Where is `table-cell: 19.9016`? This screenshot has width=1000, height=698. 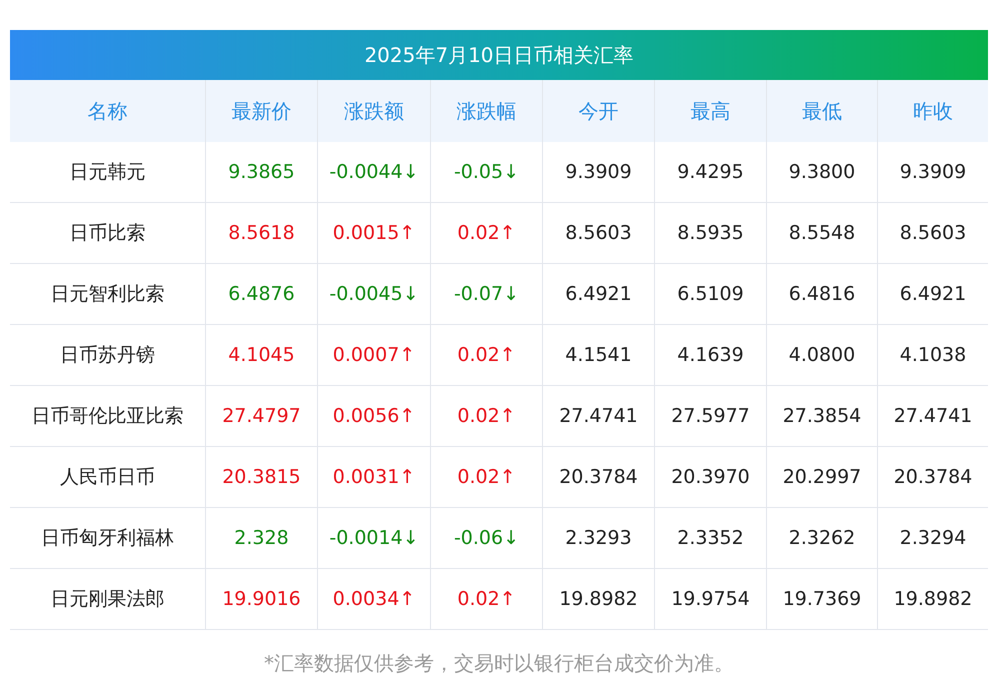
table-cell: 19.9016 is located at coordinates (261, 599).